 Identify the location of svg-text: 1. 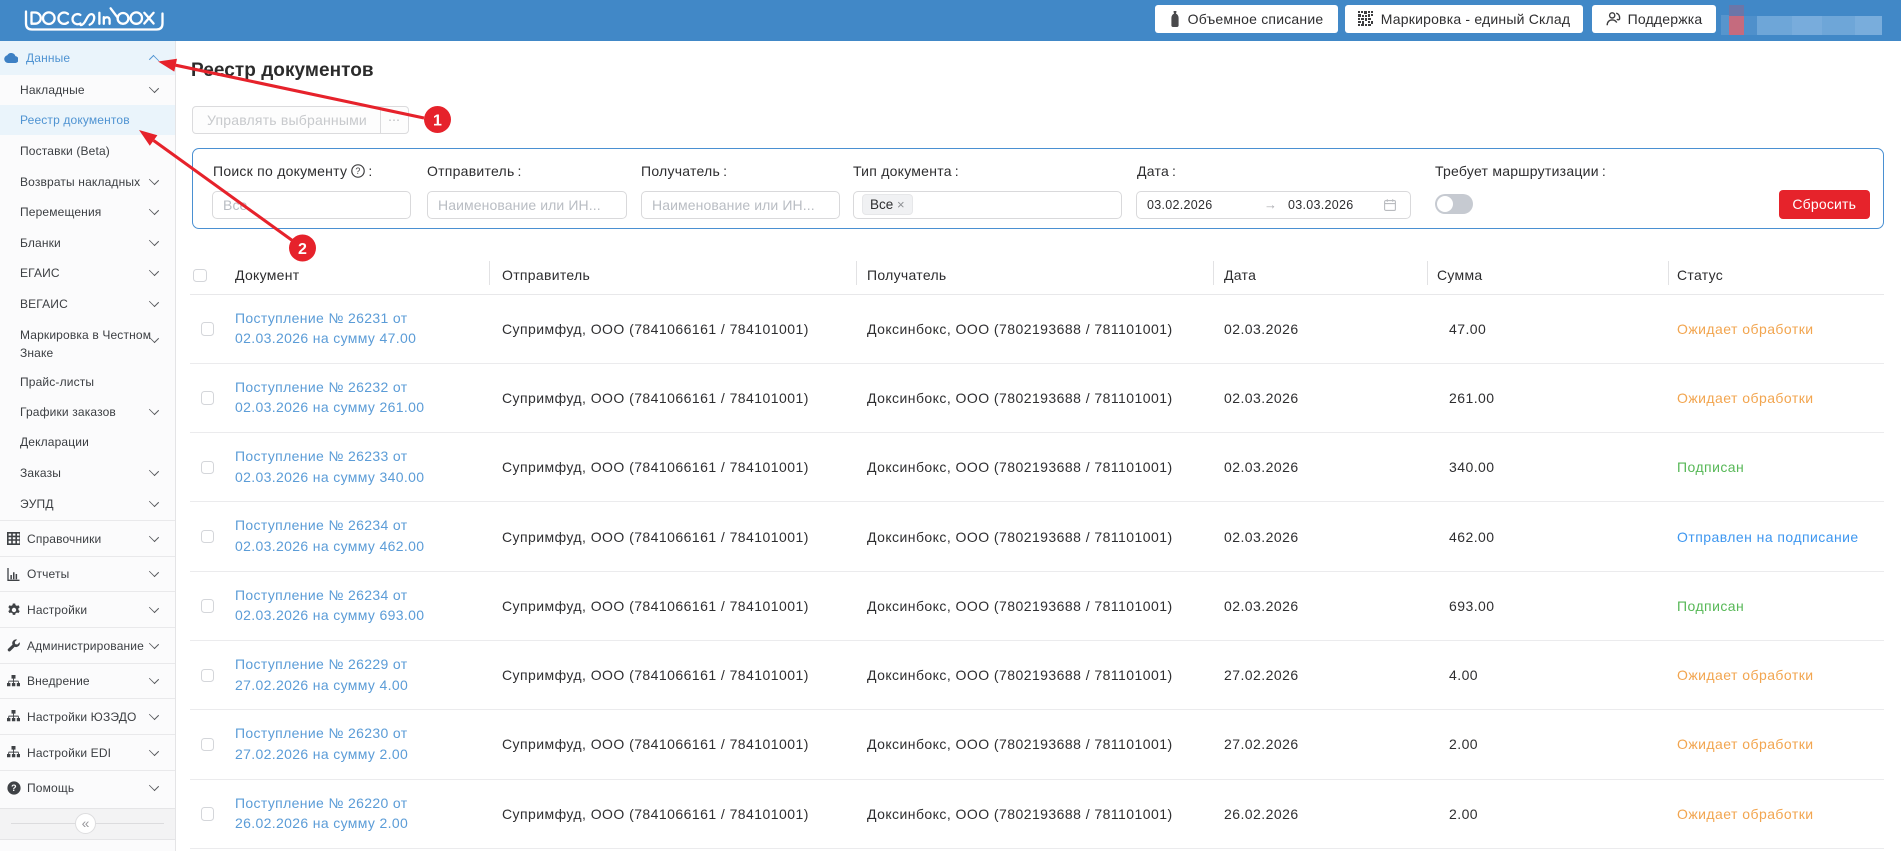
(437, 121).